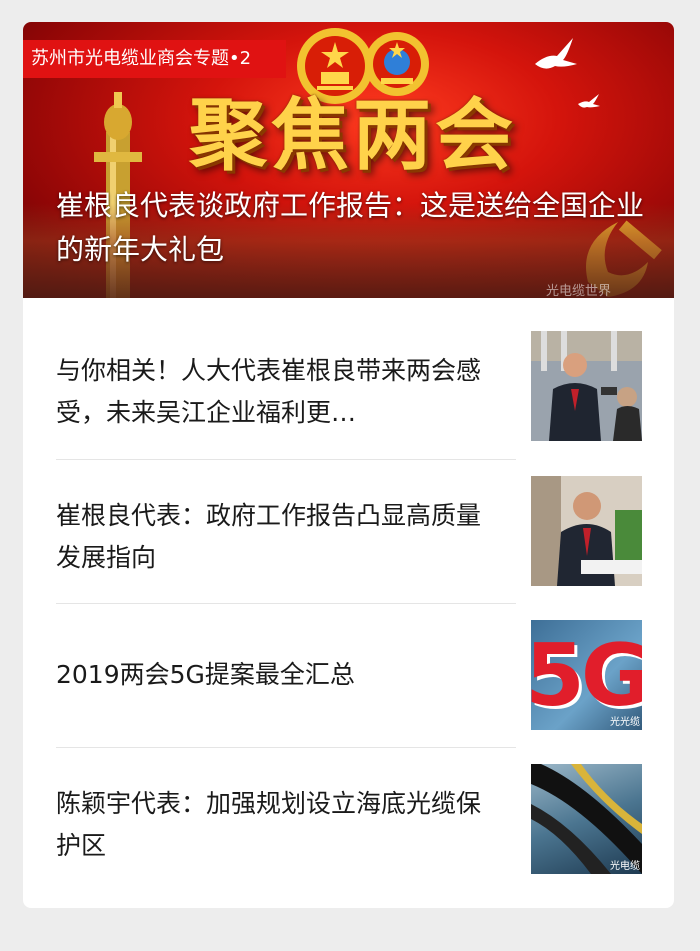  Describe the element at coordinates (352, 135) in the screenshot. I see `banner-title: 聚焦两会` at that location.